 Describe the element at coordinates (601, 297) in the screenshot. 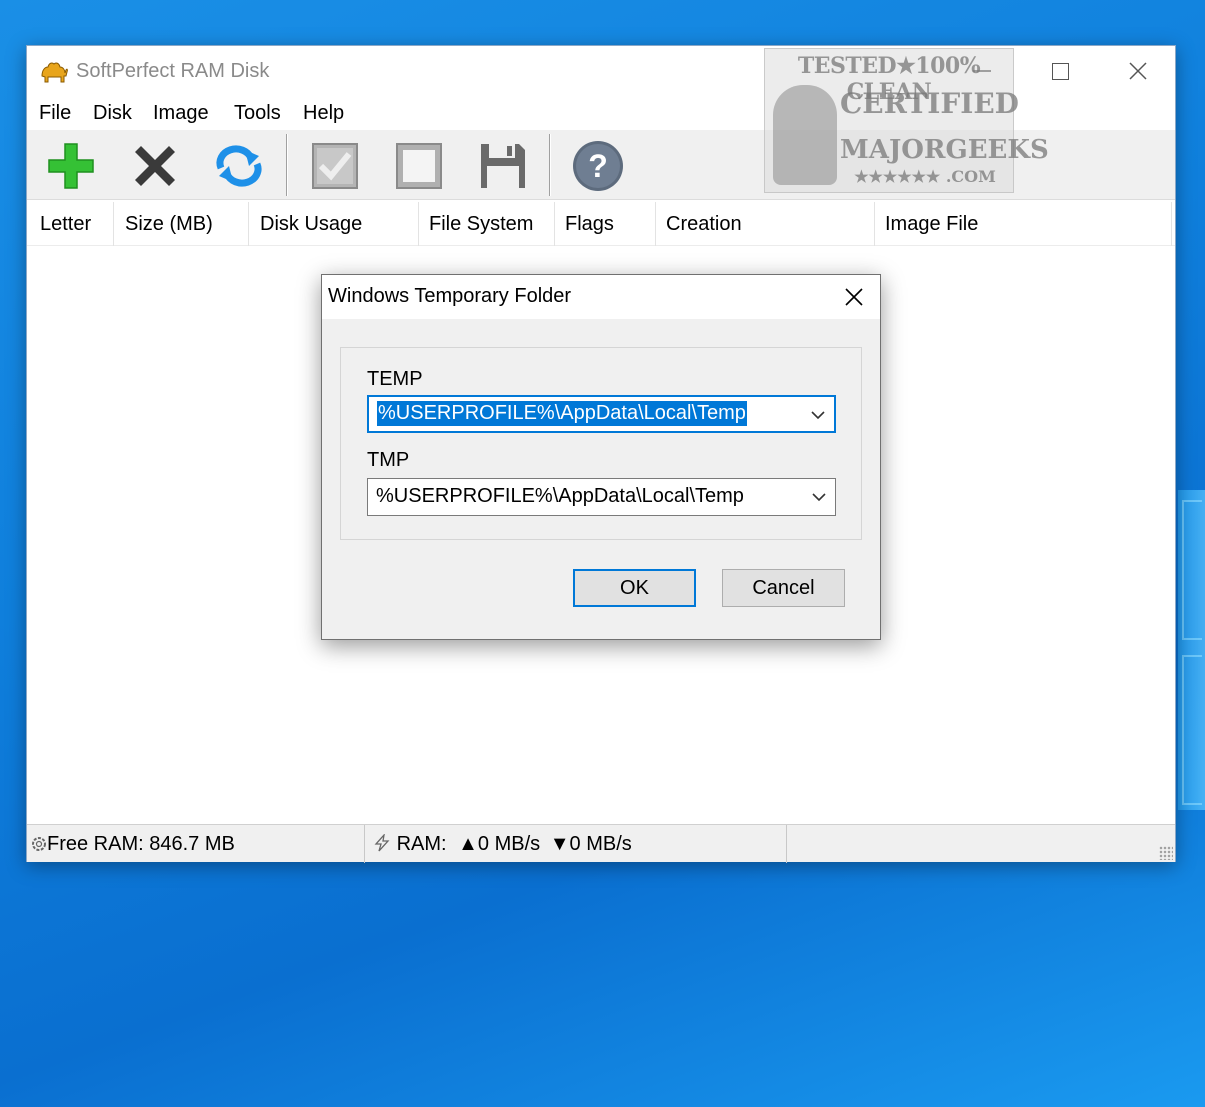

I see `dialog-title-bar: Windows Temporary Folder` at that location.